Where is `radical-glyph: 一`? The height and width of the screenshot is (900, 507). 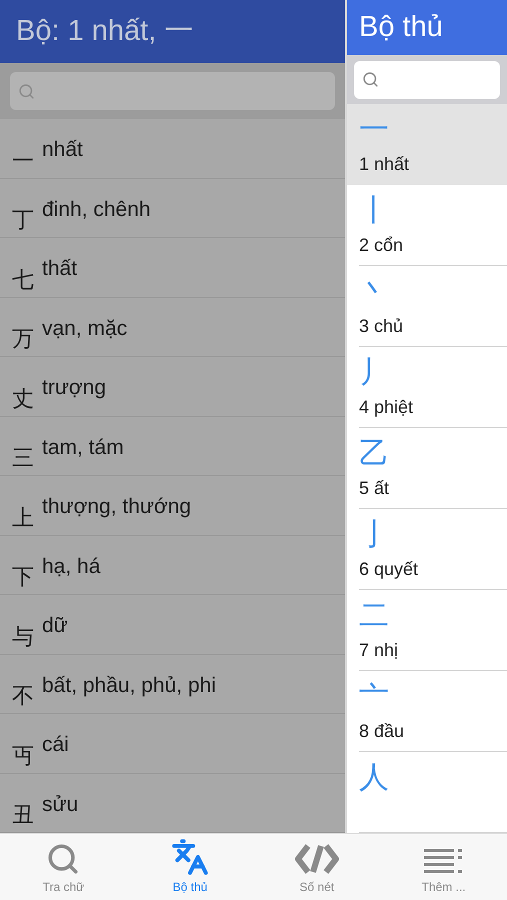 radical-glyph: 一 is located at coordinates (374, 130).